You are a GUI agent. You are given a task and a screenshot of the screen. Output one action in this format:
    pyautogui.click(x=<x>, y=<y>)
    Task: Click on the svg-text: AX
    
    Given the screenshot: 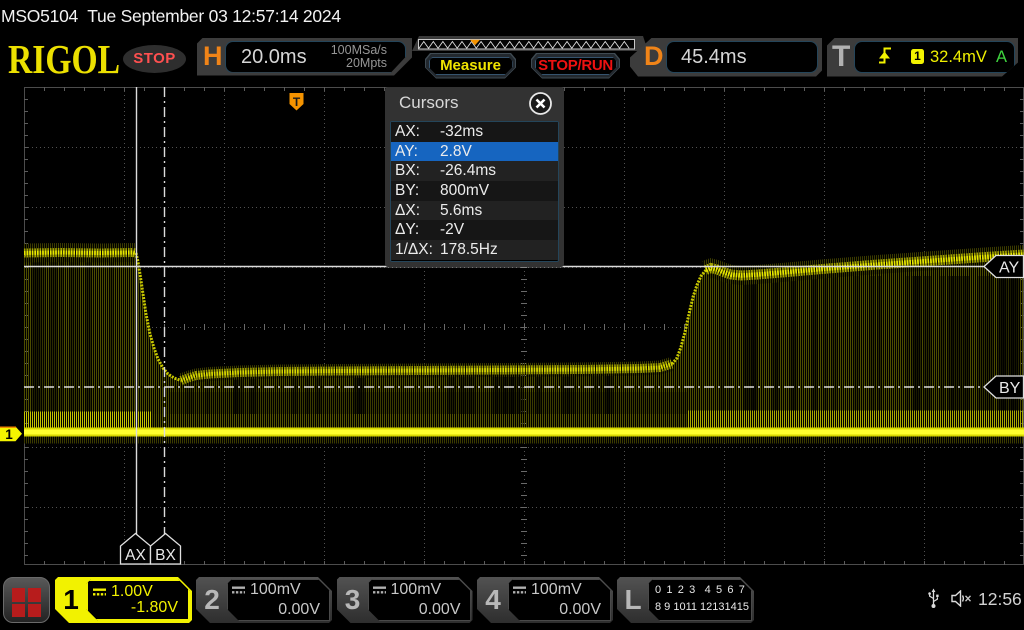 What is the action you would take?
    pyautogui.click(x=135, y=555)
    